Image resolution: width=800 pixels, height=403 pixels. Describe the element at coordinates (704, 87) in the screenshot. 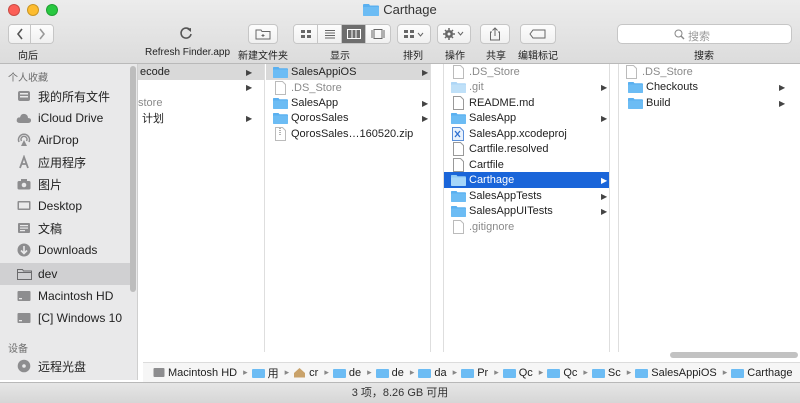

I see `list-item: Checkouts ▶` at that location.